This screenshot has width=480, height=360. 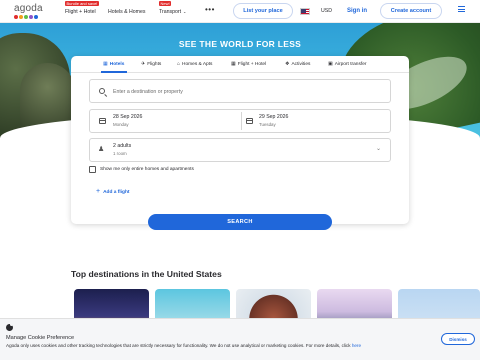 I want to click on tab-flights-label: Flights, so click(x=154, y=64).